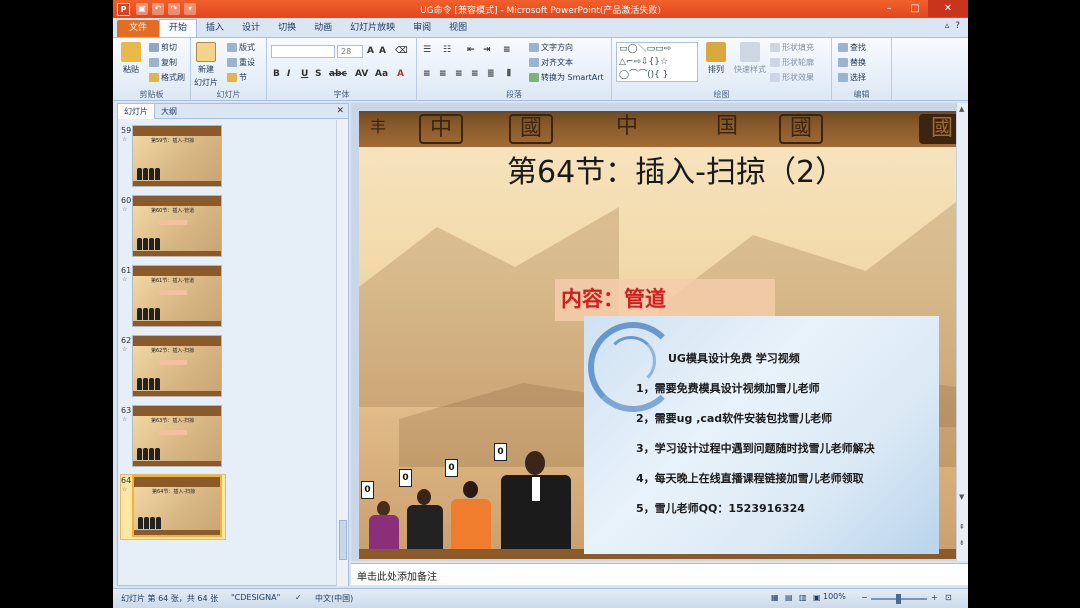 The image size is (1080, 608). I want to click on tab-design: 设计, so click(251, 28).